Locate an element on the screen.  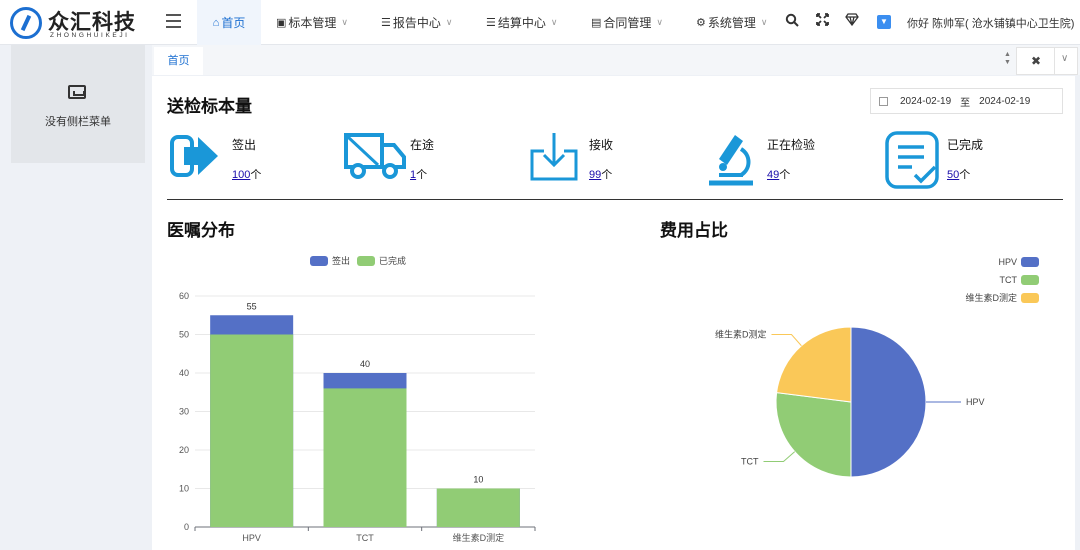
hamburger-menu-icon is located at coordinates (173, 21).